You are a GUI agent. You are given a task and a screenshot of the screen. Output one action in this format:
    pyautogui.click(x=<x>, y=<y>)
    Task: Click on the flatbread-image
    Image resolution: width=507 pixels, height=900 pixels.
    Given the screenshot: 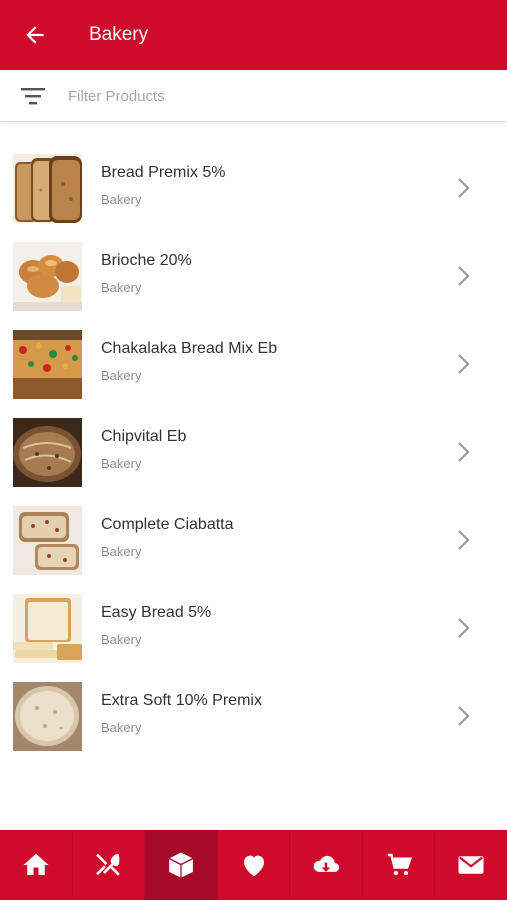 What is the action you would take?
    pyautogui.click(x=47, y=716)
    